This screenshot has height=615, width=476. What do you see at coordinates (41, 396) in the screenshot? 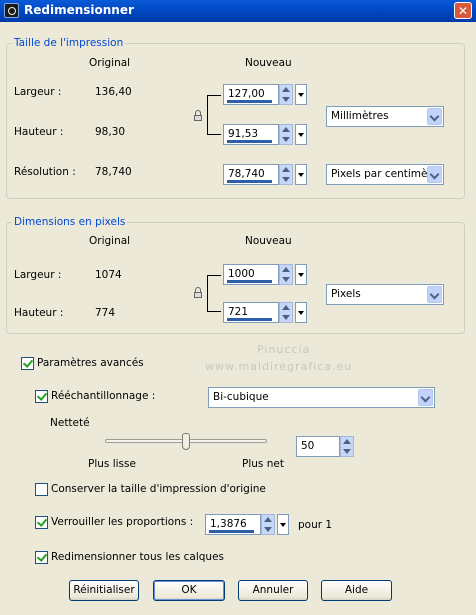
I see `resample-checkbox` at bounding box center [41, 396].